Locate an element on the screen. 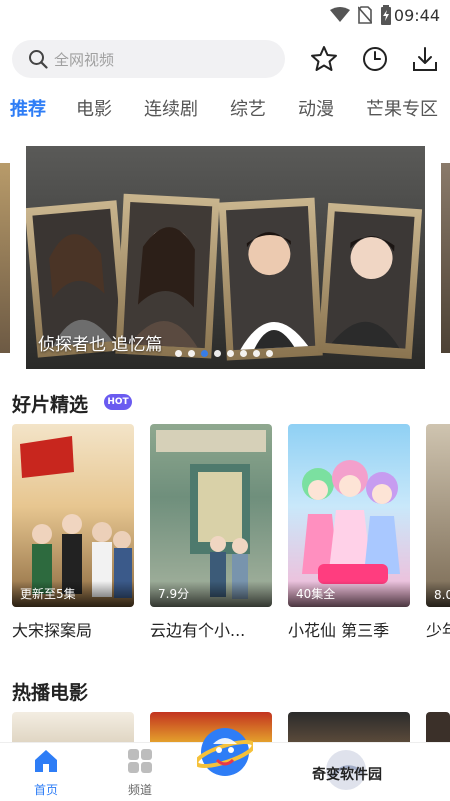 The width and height of the screenshot is (450, 801). carousel-indicator is located at coordinates (224, 353).